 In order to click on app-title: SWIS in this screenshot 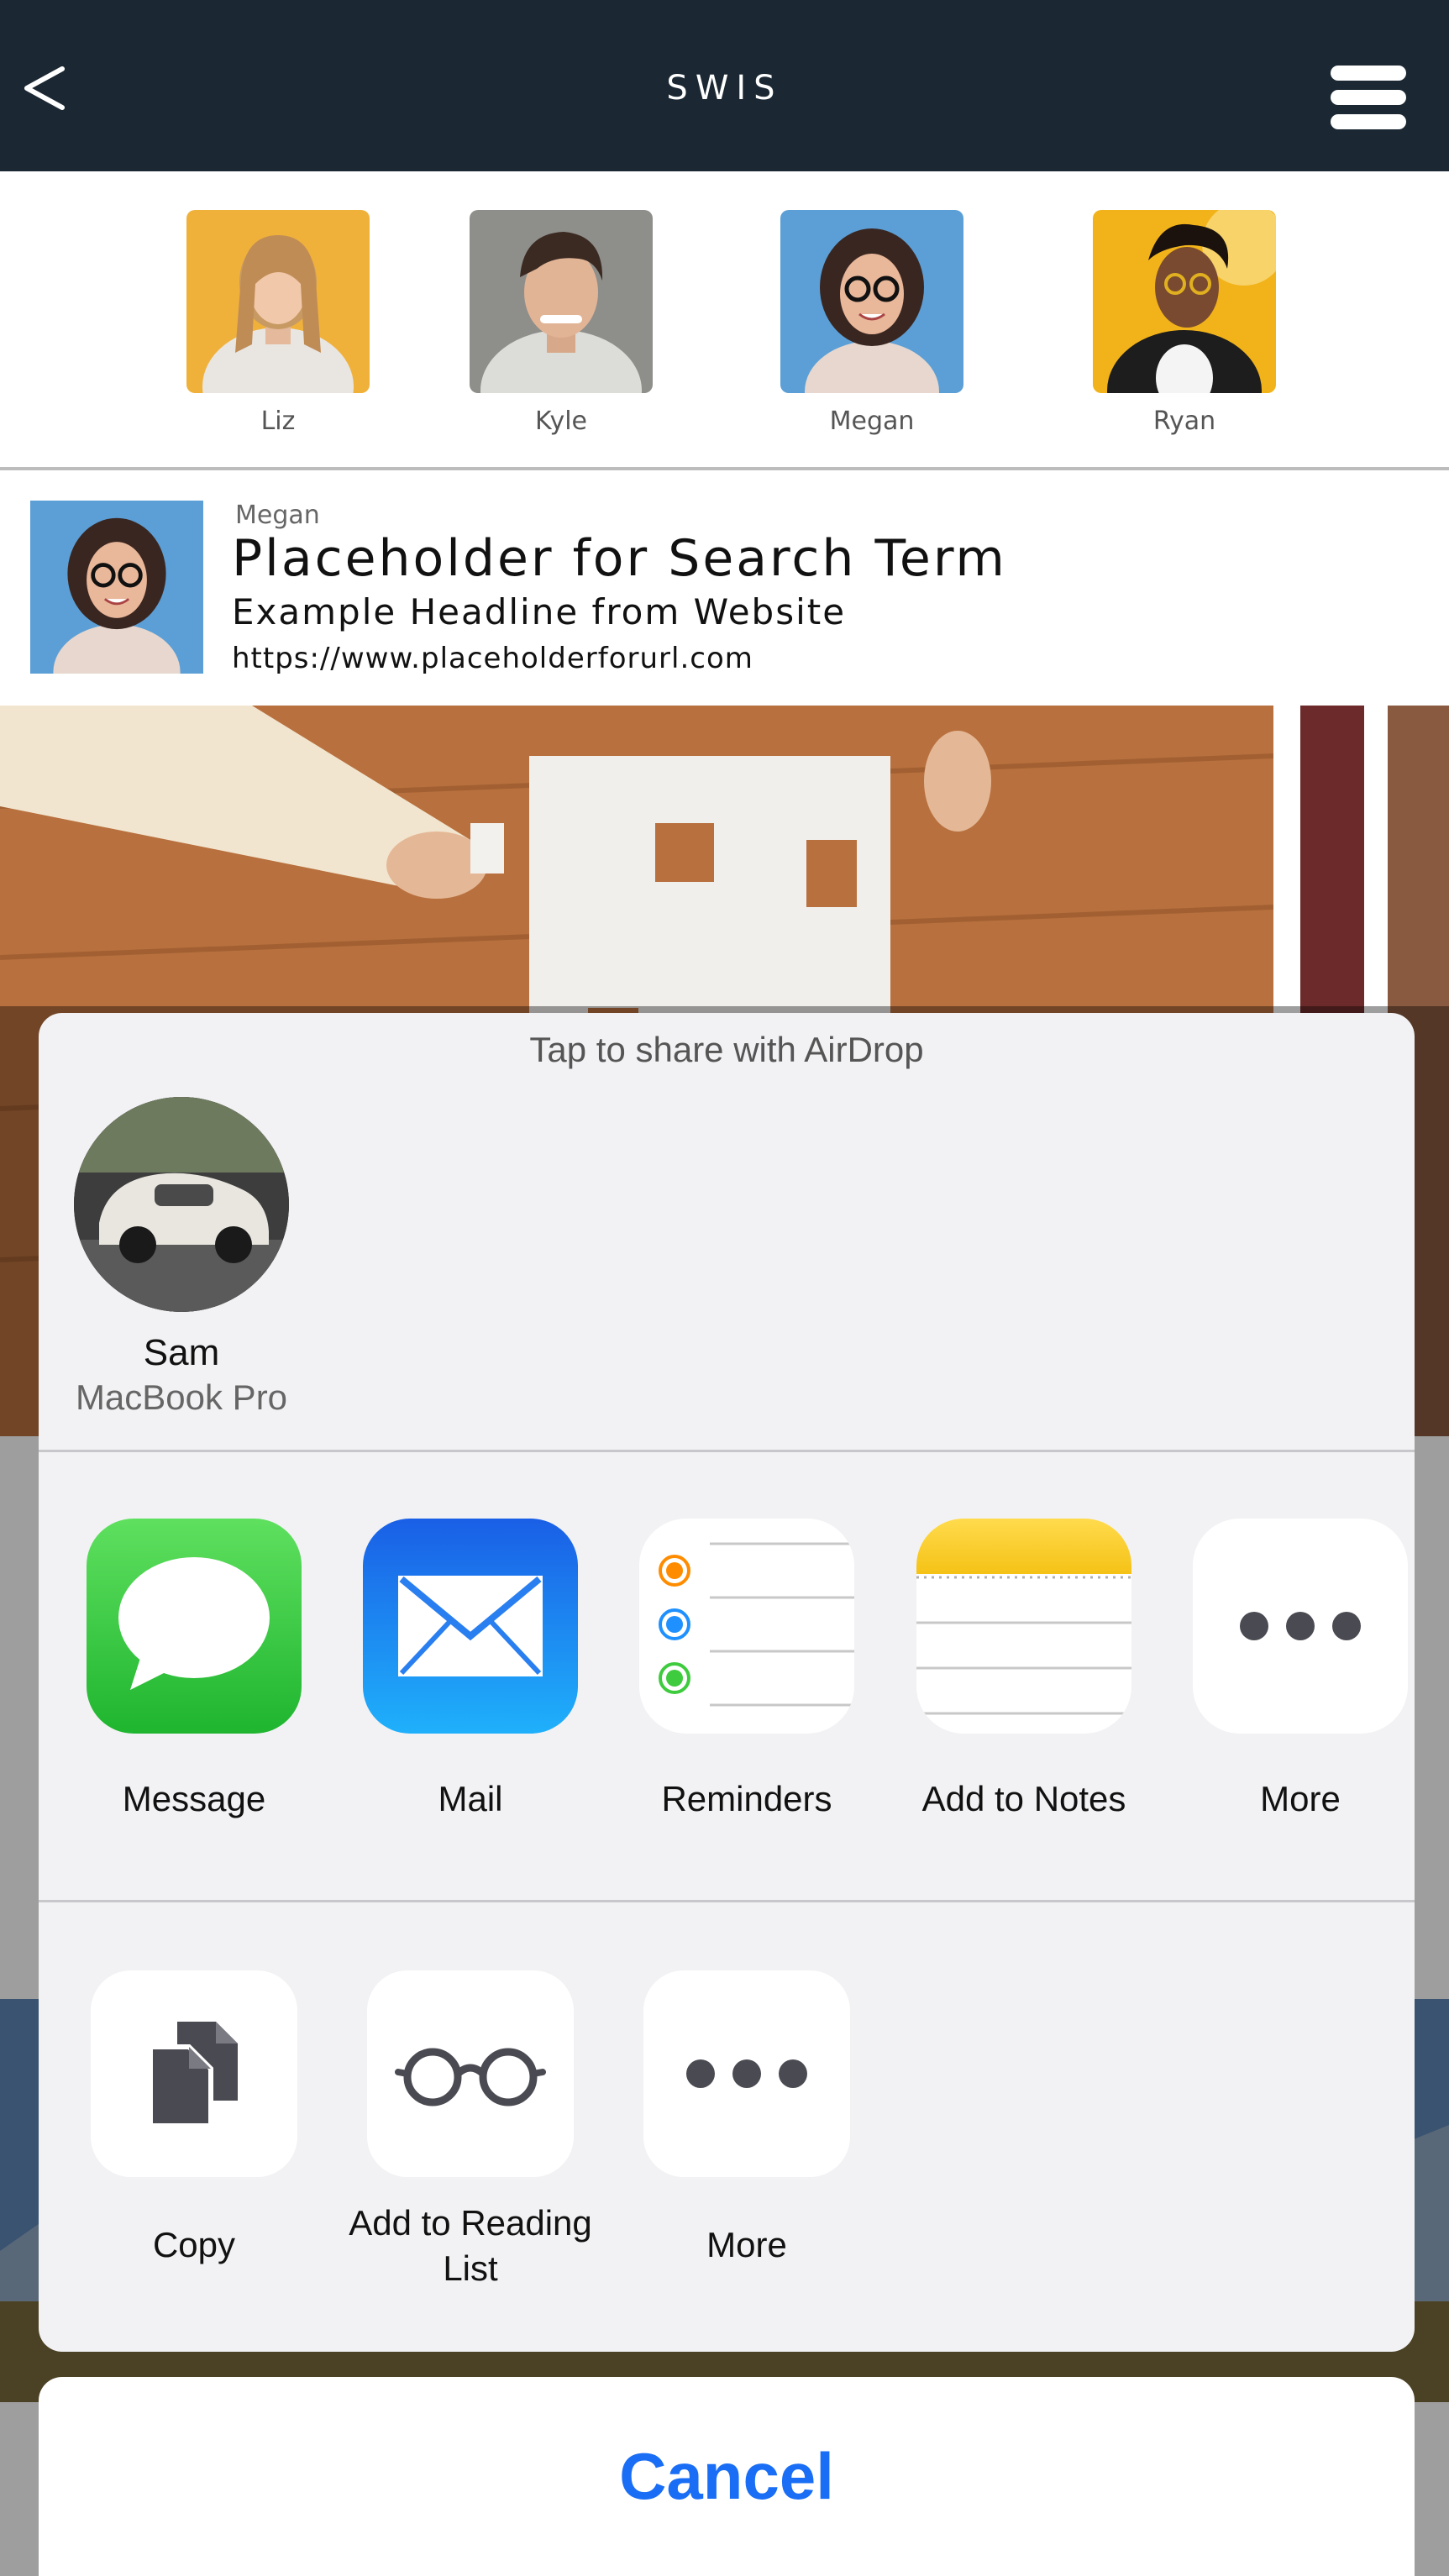, I will do `click(724, 88)`.